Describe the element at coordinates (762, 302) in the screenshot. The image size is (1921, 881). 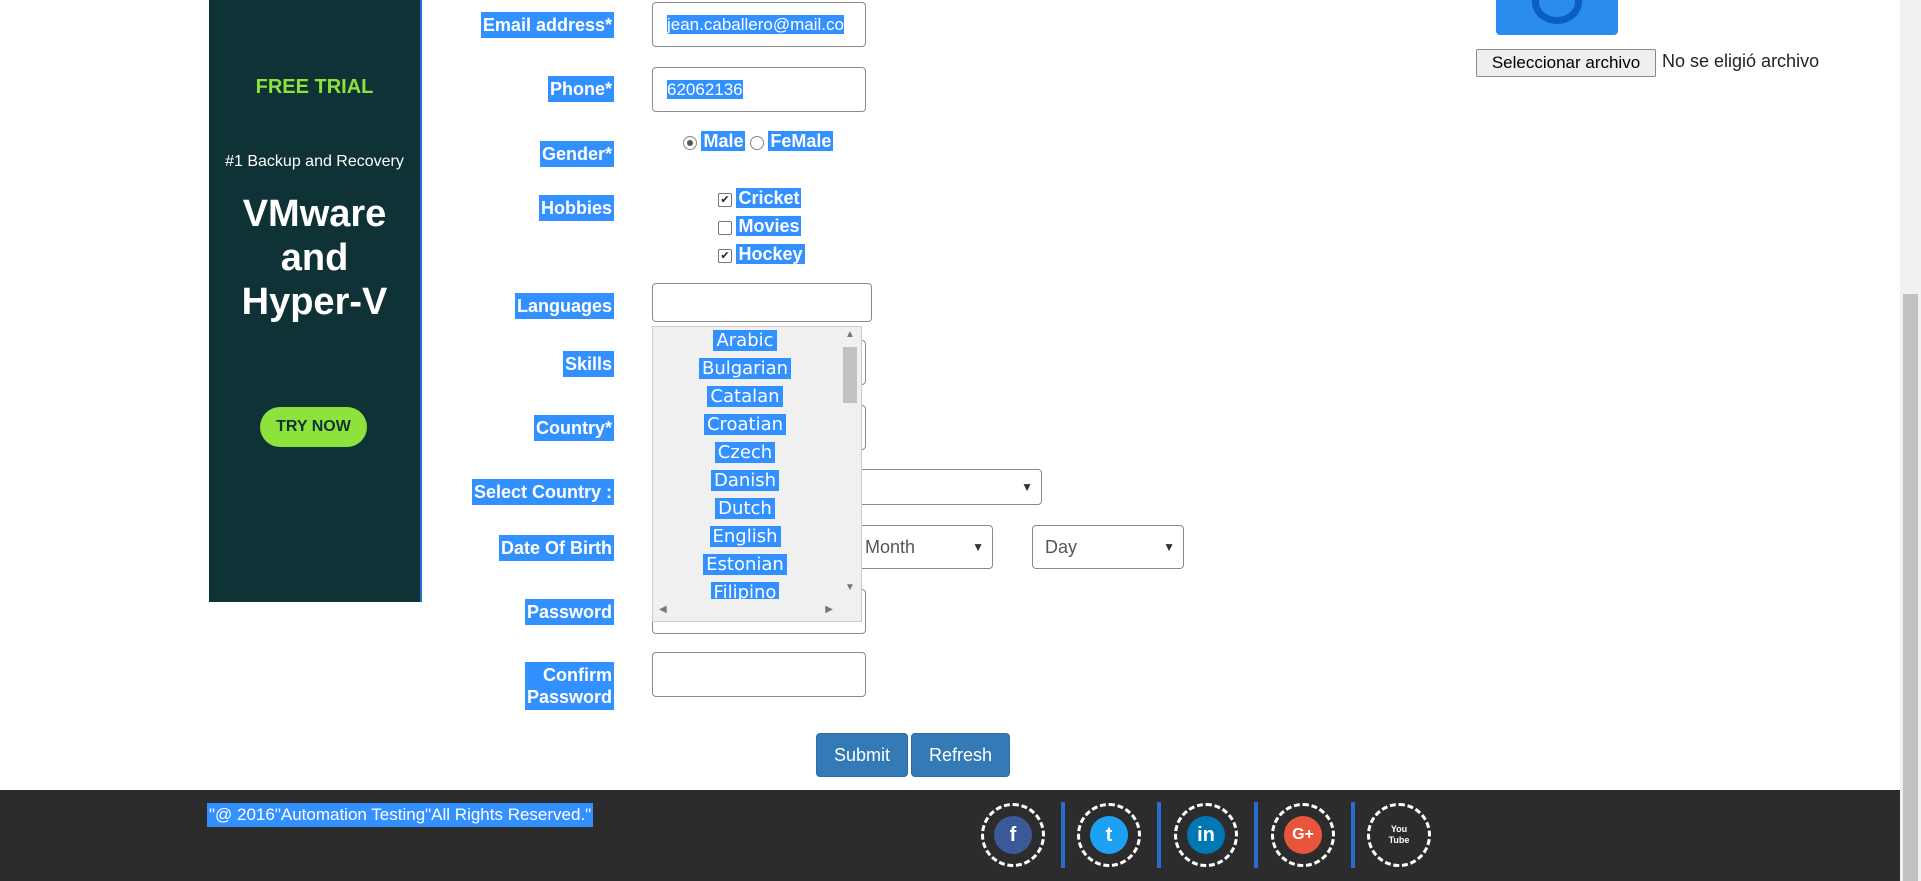
I see `languages-field` at that location.